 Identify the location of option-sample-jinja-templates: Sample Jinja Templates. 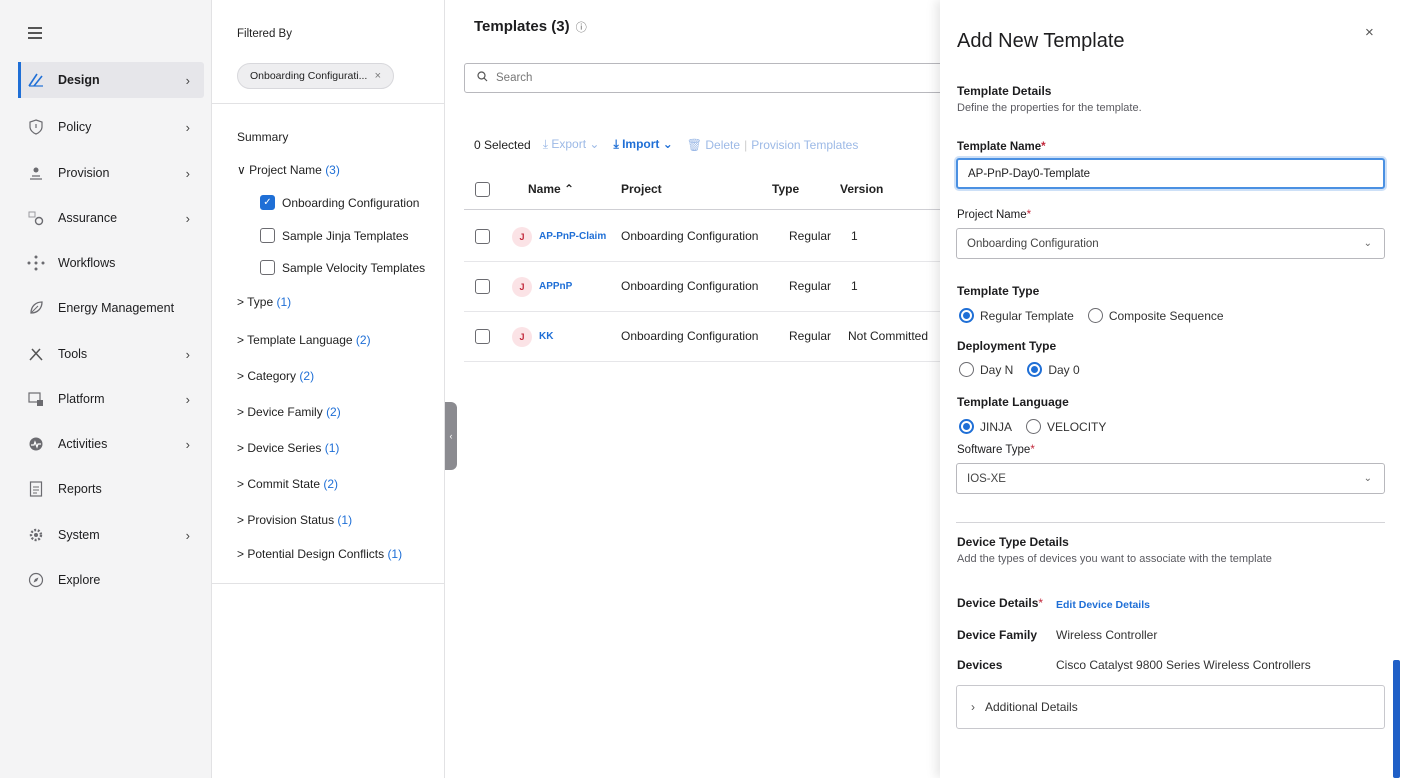
(334, 235).